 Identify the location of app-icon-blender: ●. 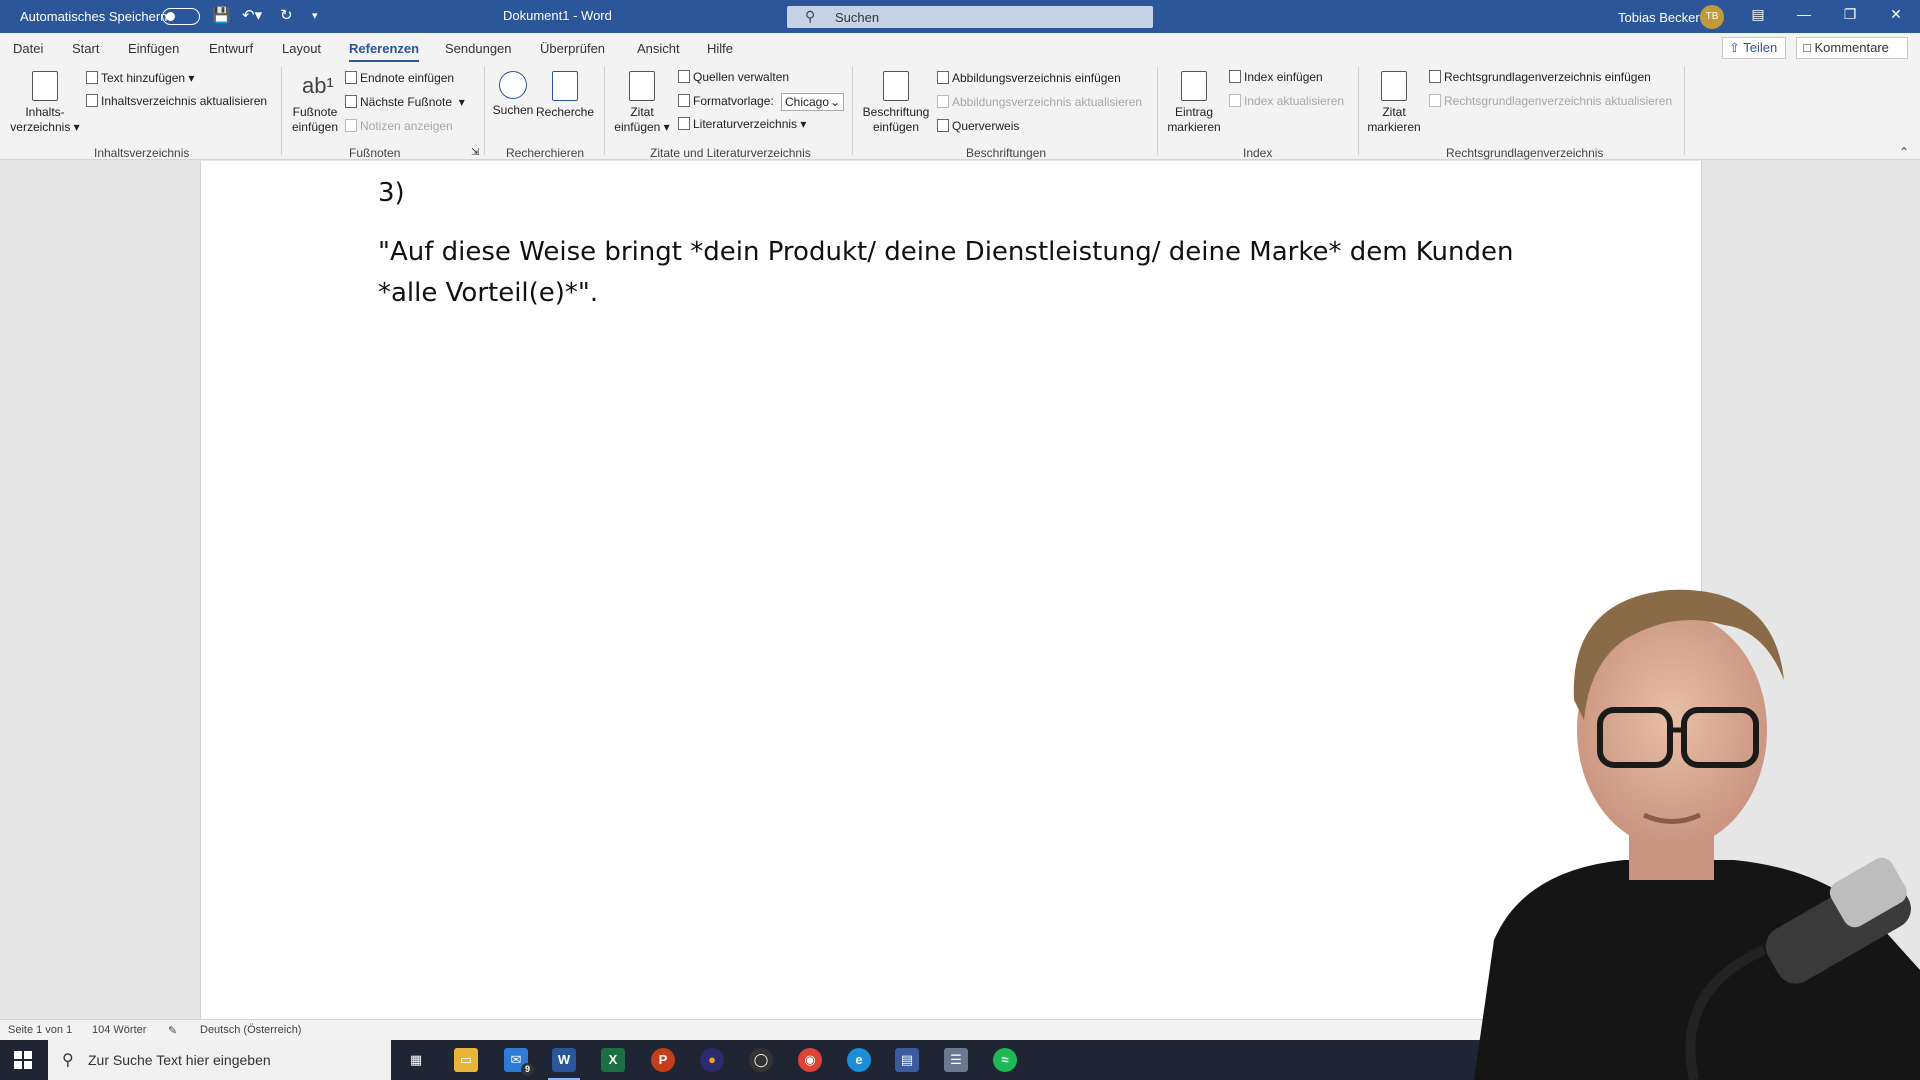
(712, 1060).